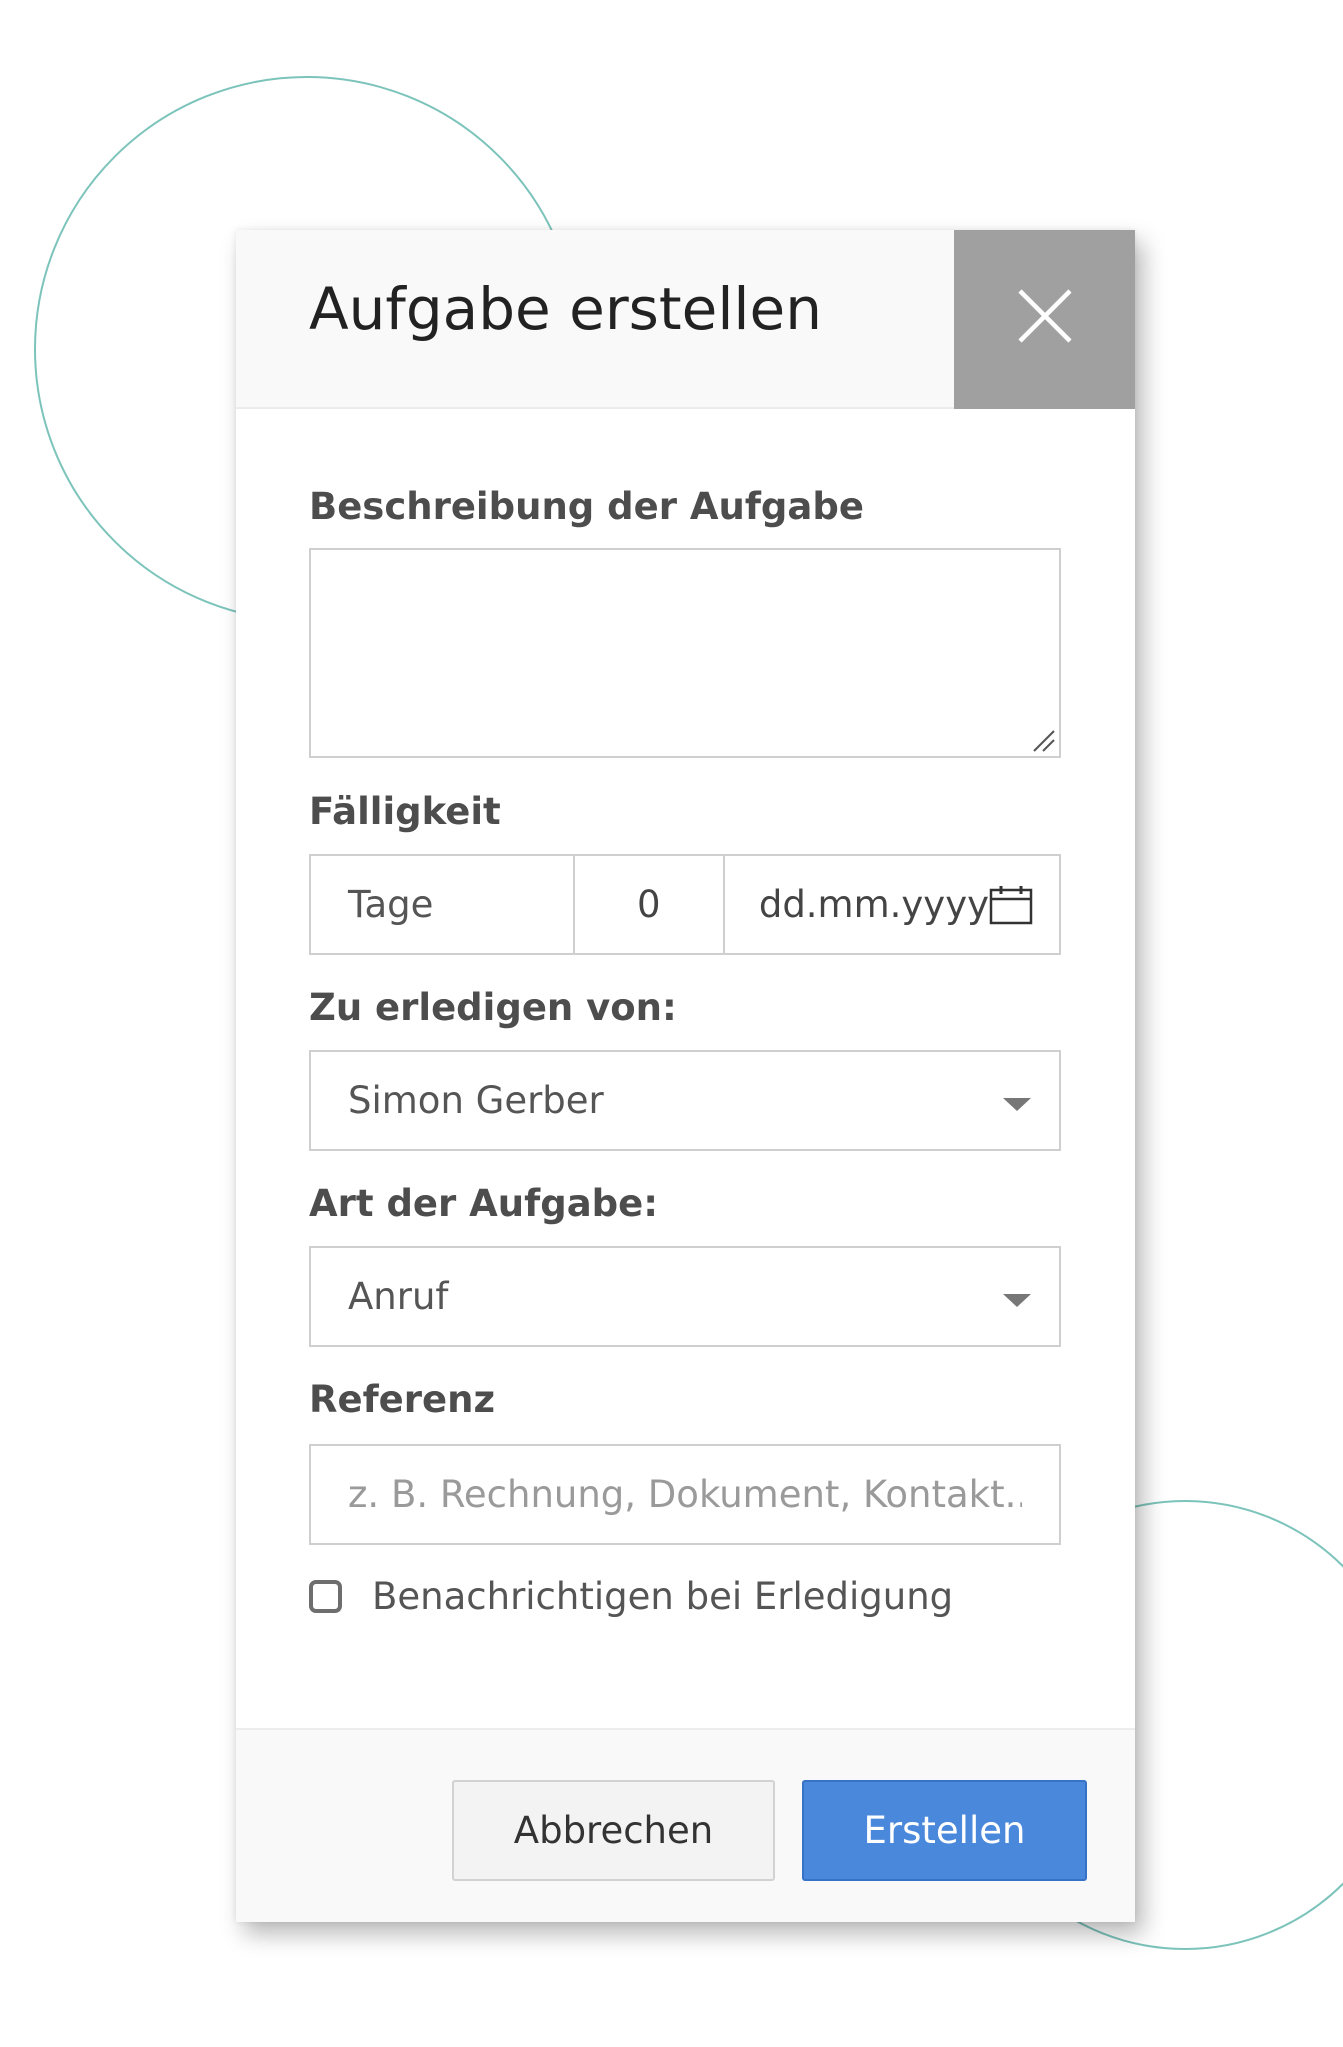 Image resolution: width=1343 pixels, height=2047 pixels. Describe the element at coordinates (484, 1203) in the screenshot. I see `task-type-label: Art der Aufgabe:` at that location.